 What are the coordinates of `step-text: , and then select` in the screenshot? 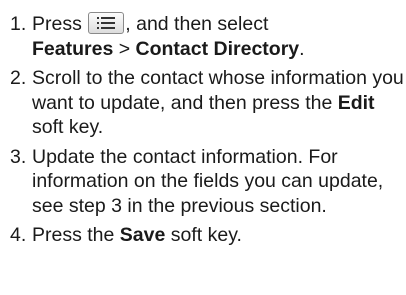 It's located at (197, 24).